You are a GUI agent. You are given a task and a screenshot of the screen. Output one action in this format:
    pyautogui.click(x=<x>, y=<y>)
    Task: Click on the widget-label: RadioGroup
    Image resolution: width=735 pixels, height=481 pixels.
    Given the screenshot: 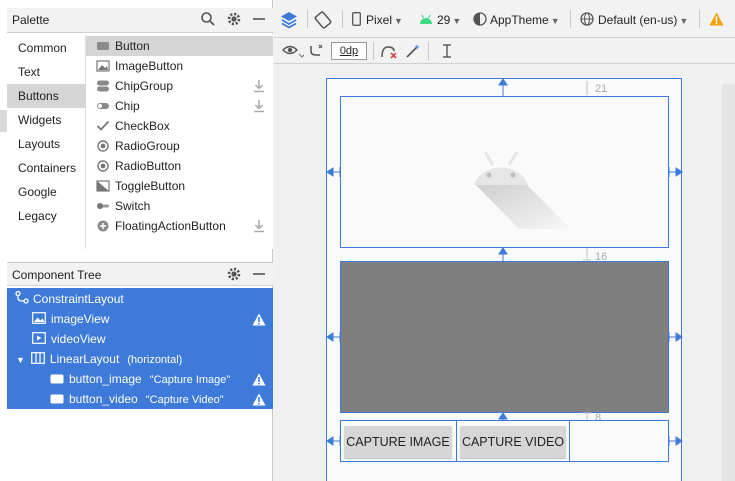 What is the action you would take?
    pyautogui.click(x=147, y=146)
    